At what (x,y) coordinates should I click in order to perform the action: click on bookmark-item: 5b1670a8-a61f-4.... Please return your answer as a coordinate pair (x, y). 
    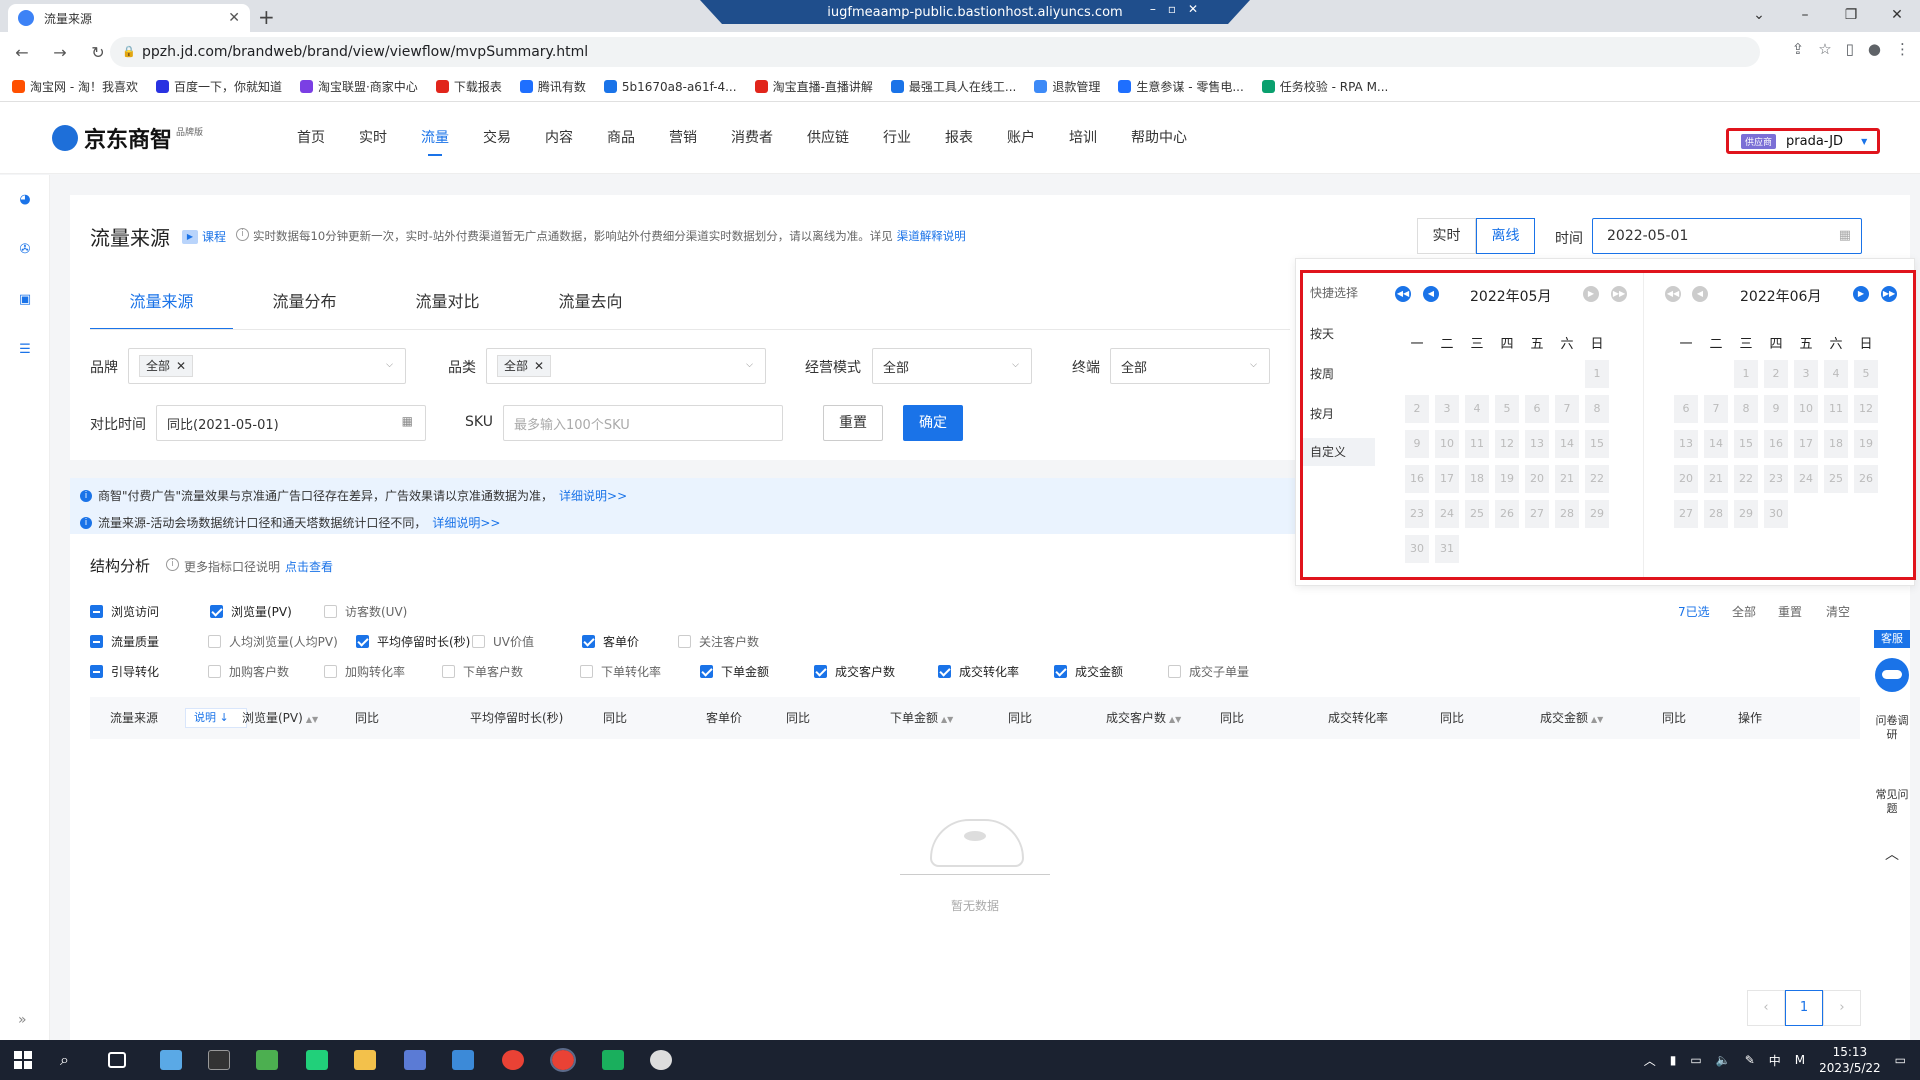
    Looking at the image, I should click on (670, 87).